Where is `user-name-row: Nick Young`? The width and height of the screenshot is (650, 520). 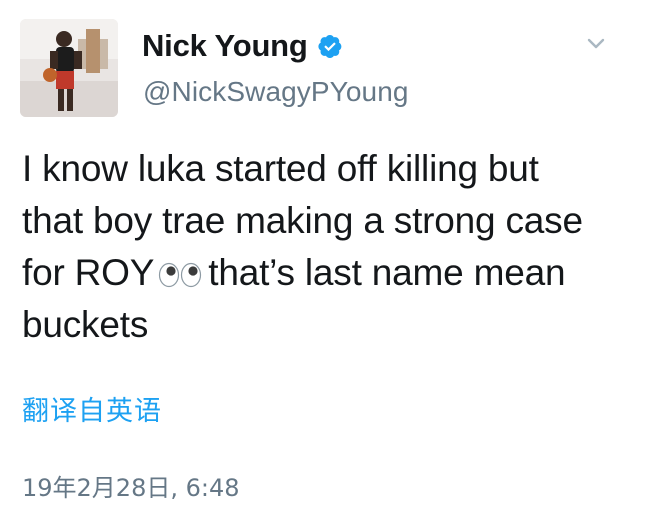 user-name-row: Nick Young is located at coordinates (242, 46).